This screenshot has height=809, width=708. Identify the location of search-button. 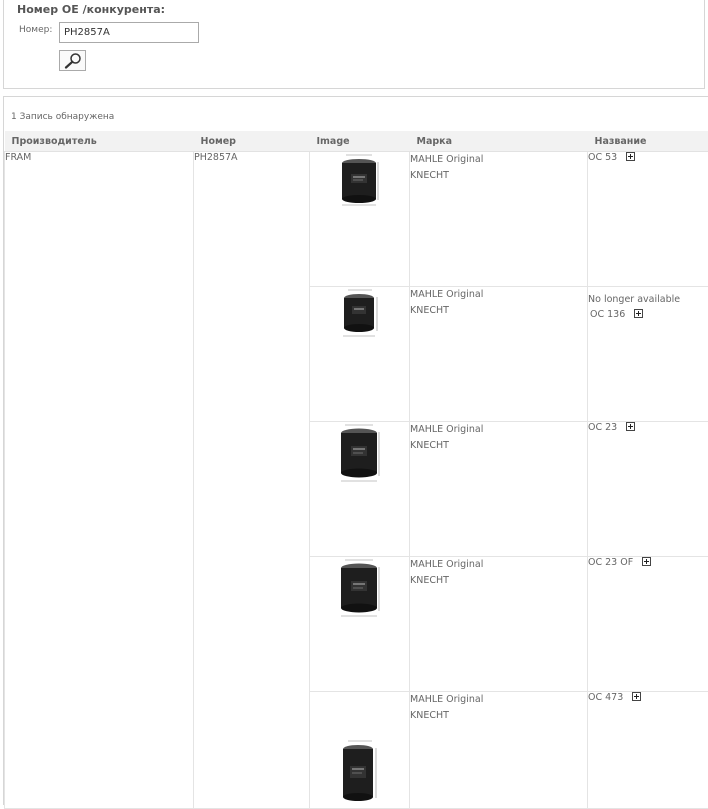
(72, 60).